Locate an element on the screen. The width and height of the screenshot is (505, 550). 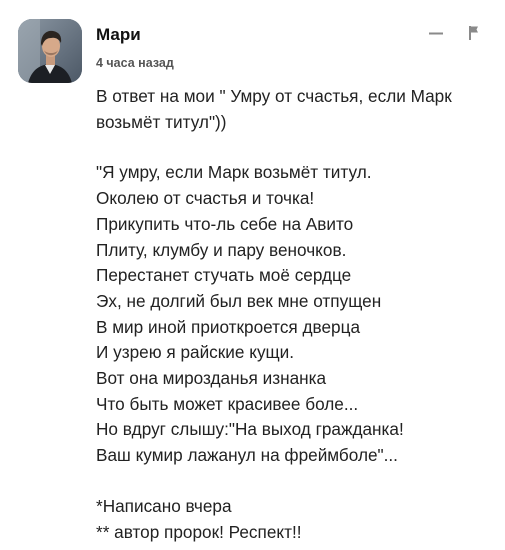
poem-line: Плиту, клумбу и пару веночков. is located at coordinates (221, 249).